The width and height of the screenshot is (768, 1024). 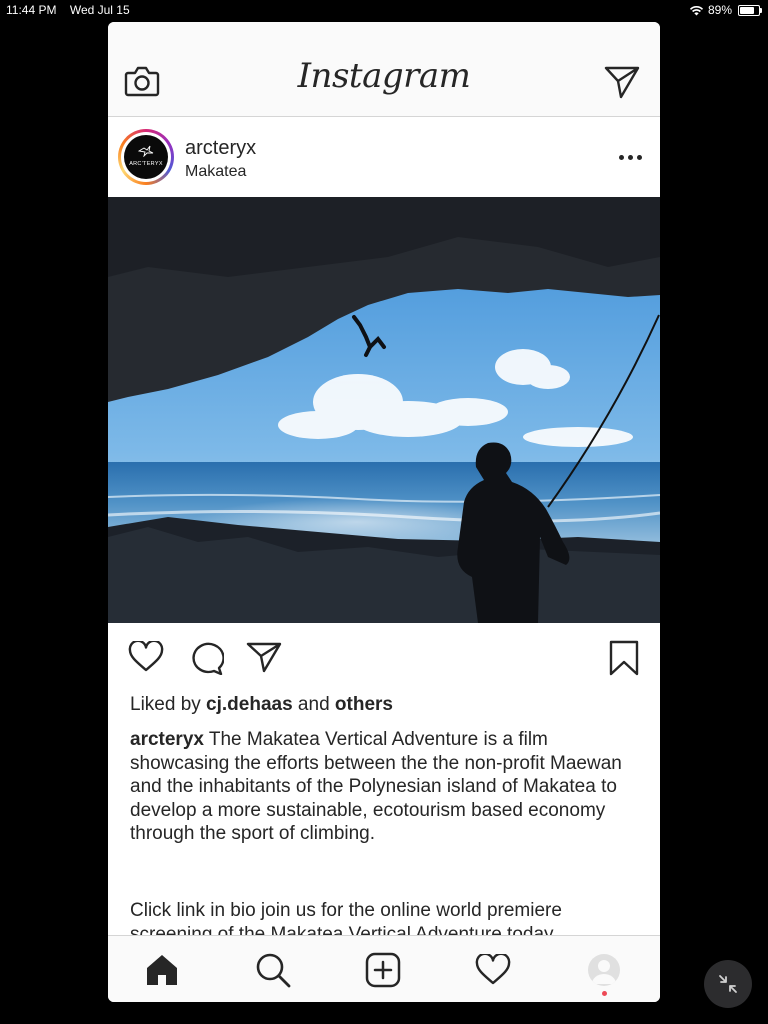 What do you see at coordinates (624, 658) in the screenshot?
I see `bookmark-icon` at bounding box center [624, 658].